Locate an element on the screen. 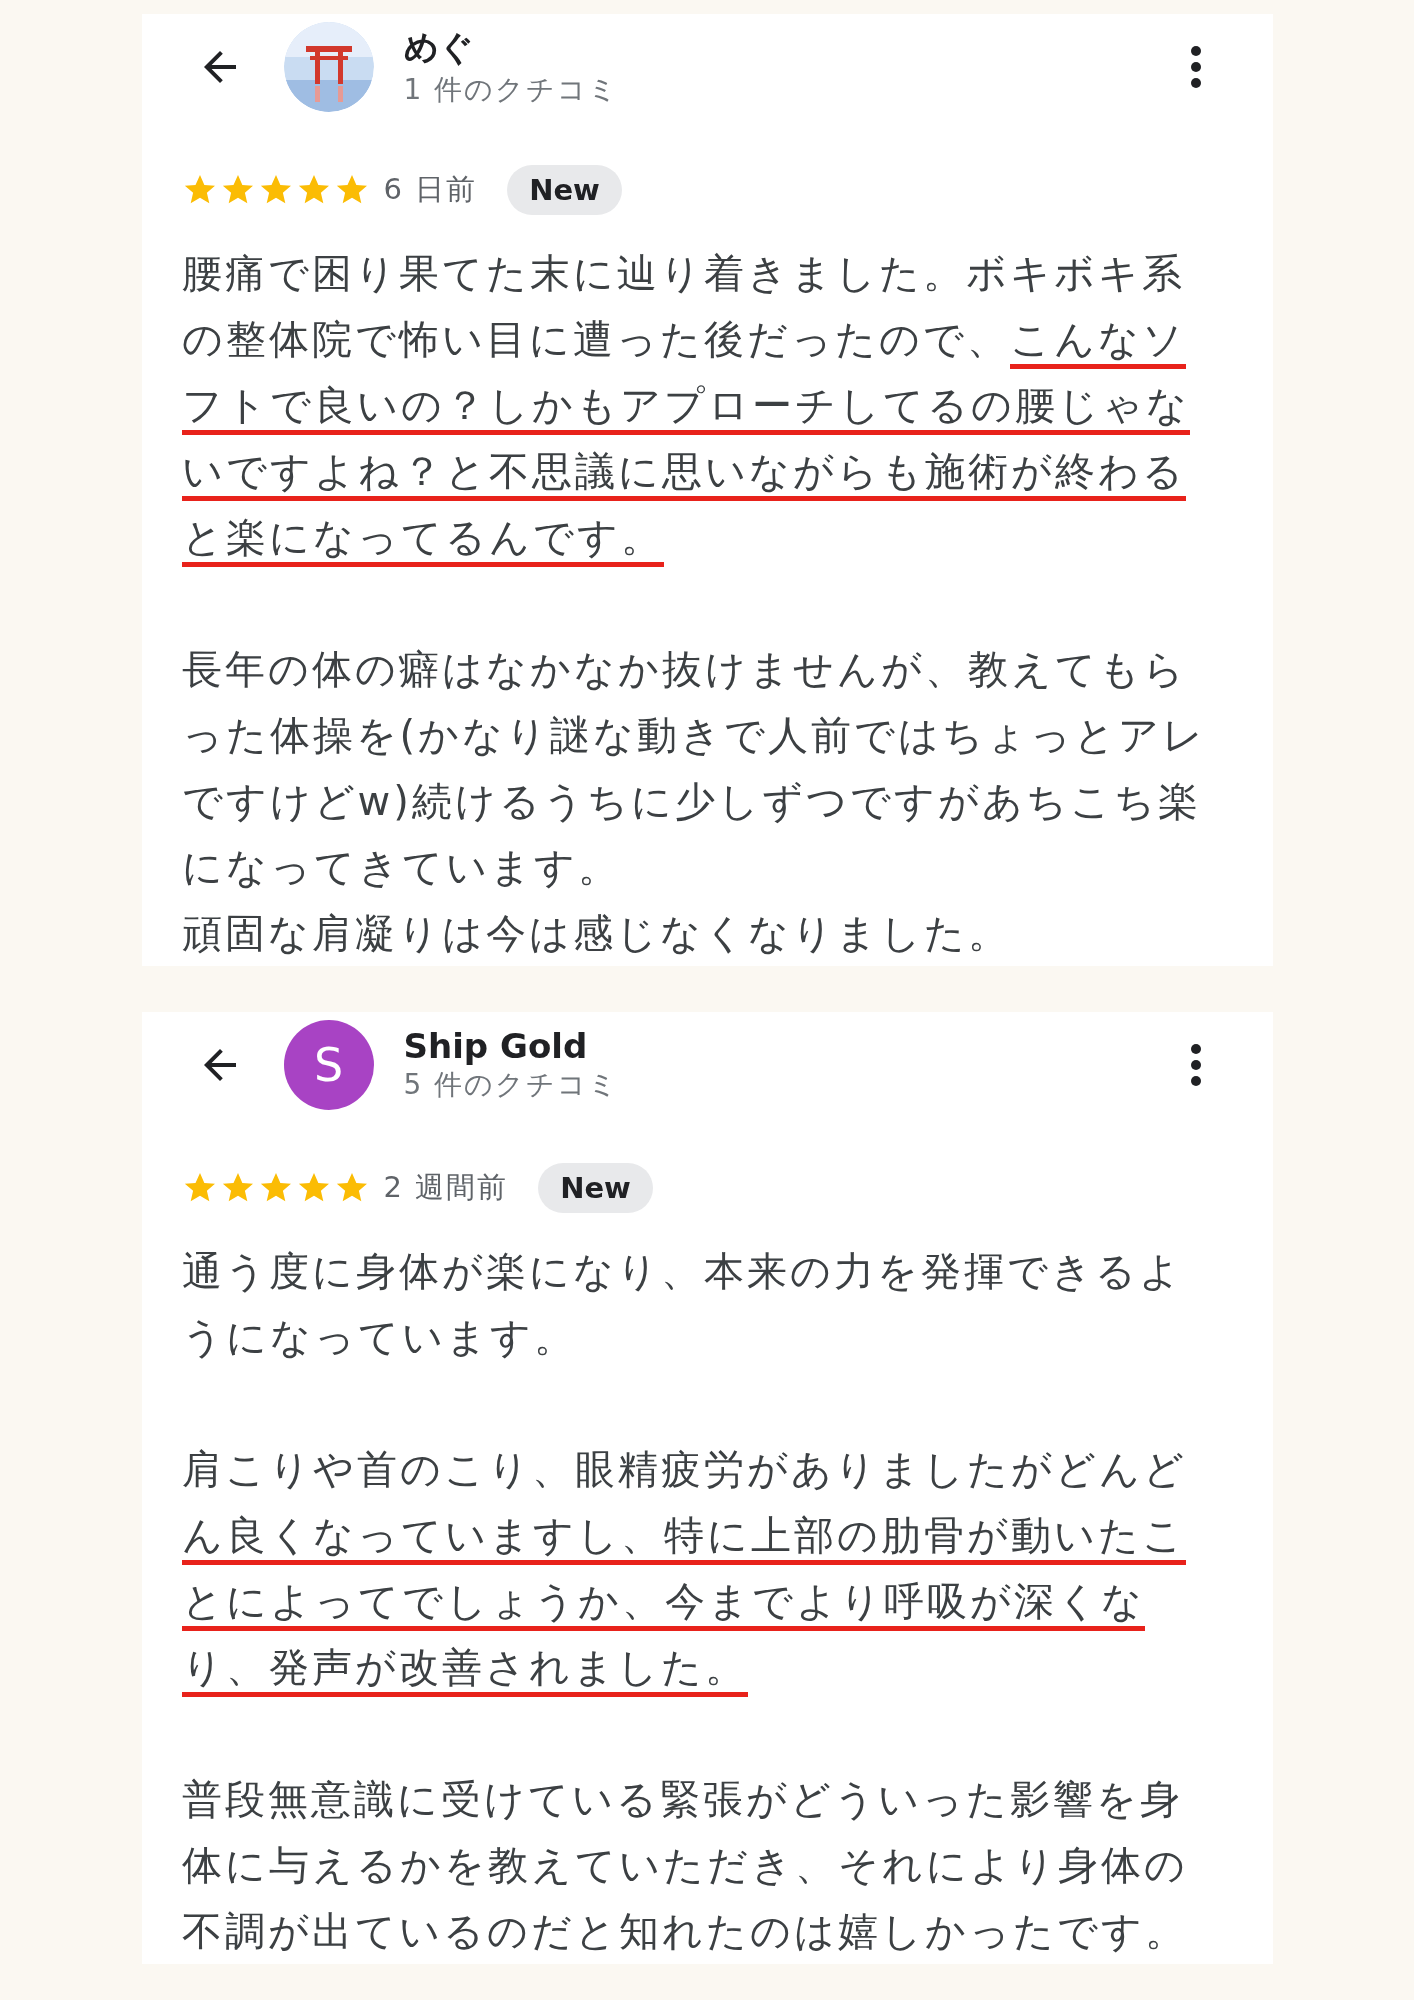  review-count: 5 件のクチコミ is located at coordinates (511, 1085).